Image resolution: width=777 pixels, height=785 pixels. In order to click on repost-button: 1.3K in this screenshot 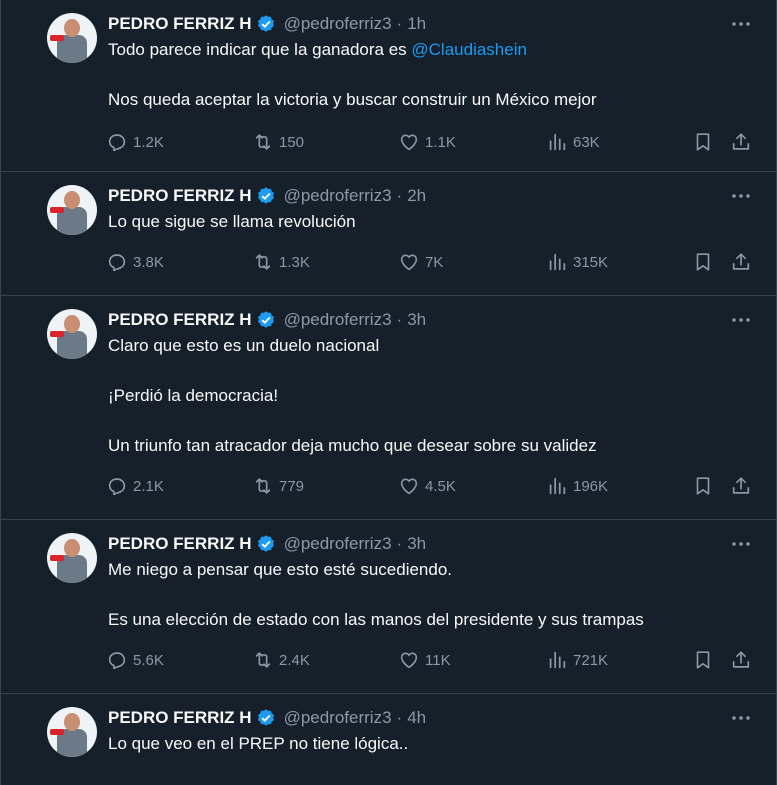, I will do `click(281, 262)`.